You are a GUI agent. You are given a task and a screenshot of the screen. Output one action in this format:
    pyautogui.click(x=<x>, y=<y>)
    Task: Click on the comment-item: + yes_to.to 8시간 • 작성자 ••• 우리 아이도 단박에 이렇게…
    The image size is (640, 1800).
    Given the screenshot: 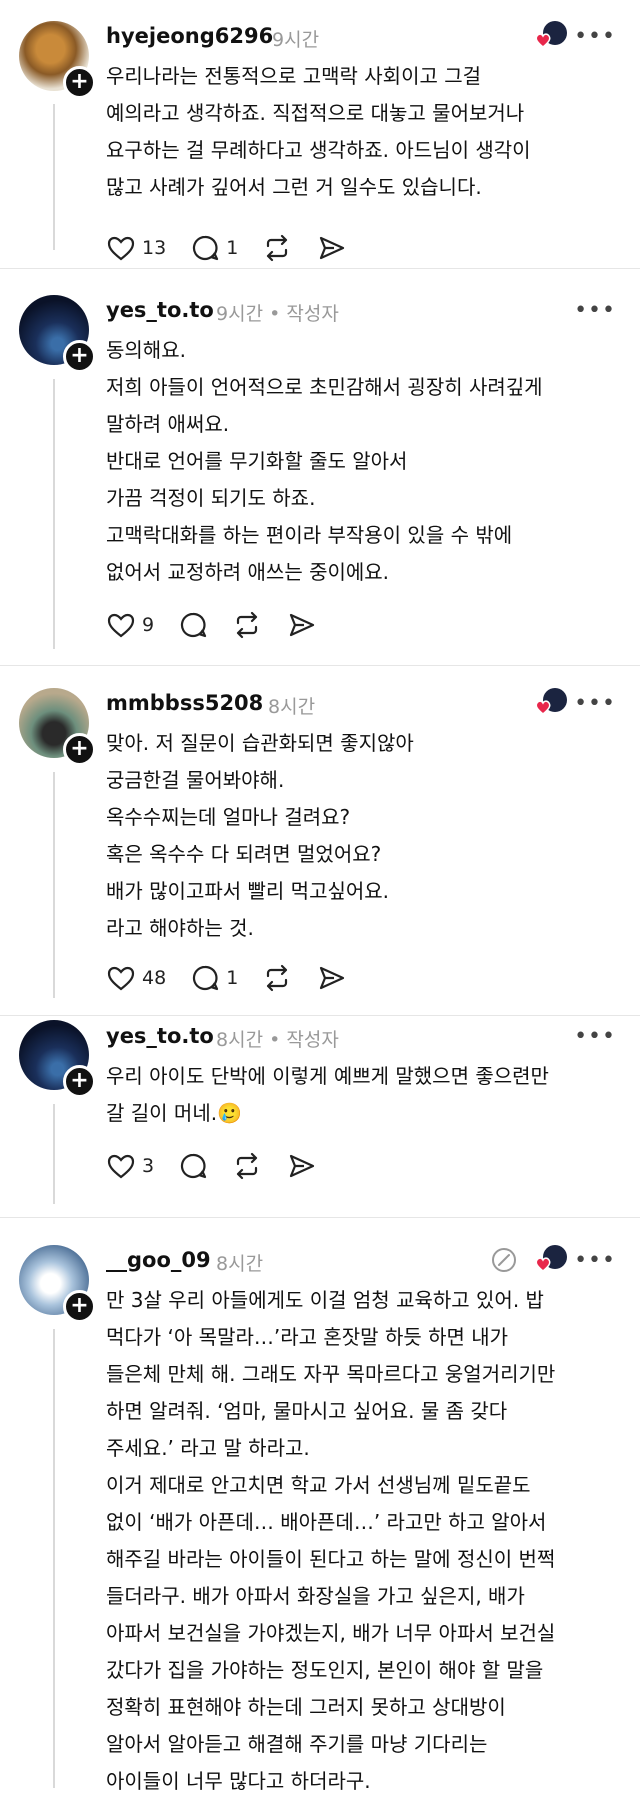 What is the action you would take?
    pyautogui.click(x=320, y=1116)
    